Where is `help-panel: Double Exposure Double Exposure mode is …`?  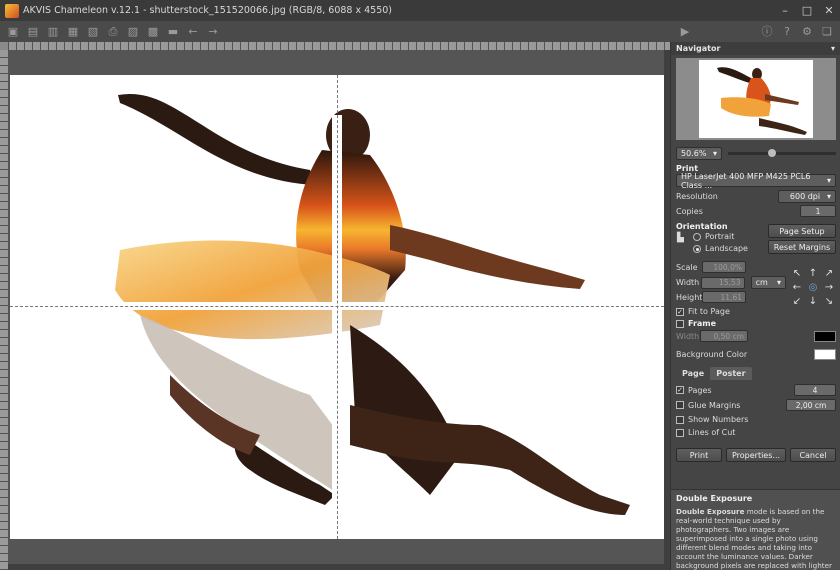 help-panel: Double Exposure Double Exposure mode is … is located at coordinates (755, 529).